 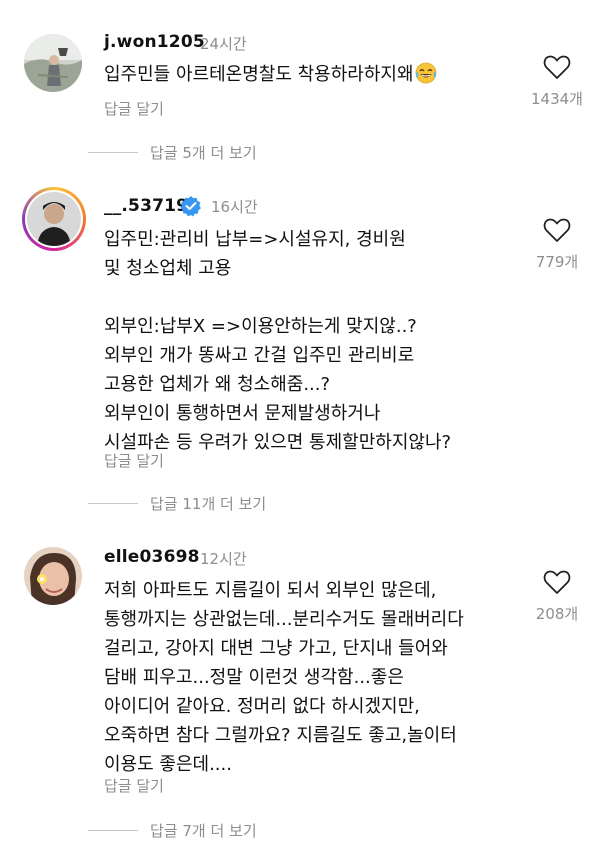 I want to click on timestamp: 12시간, so click(x=223, y=559).